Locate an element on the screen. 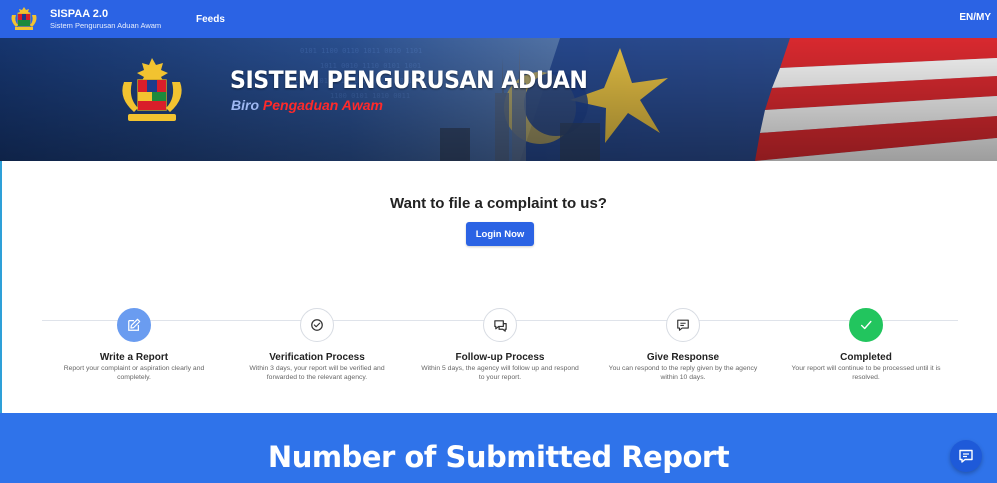 The width and height of the screenshot is (997, 483). check-circle-icon is located at coordinates (317, 325).